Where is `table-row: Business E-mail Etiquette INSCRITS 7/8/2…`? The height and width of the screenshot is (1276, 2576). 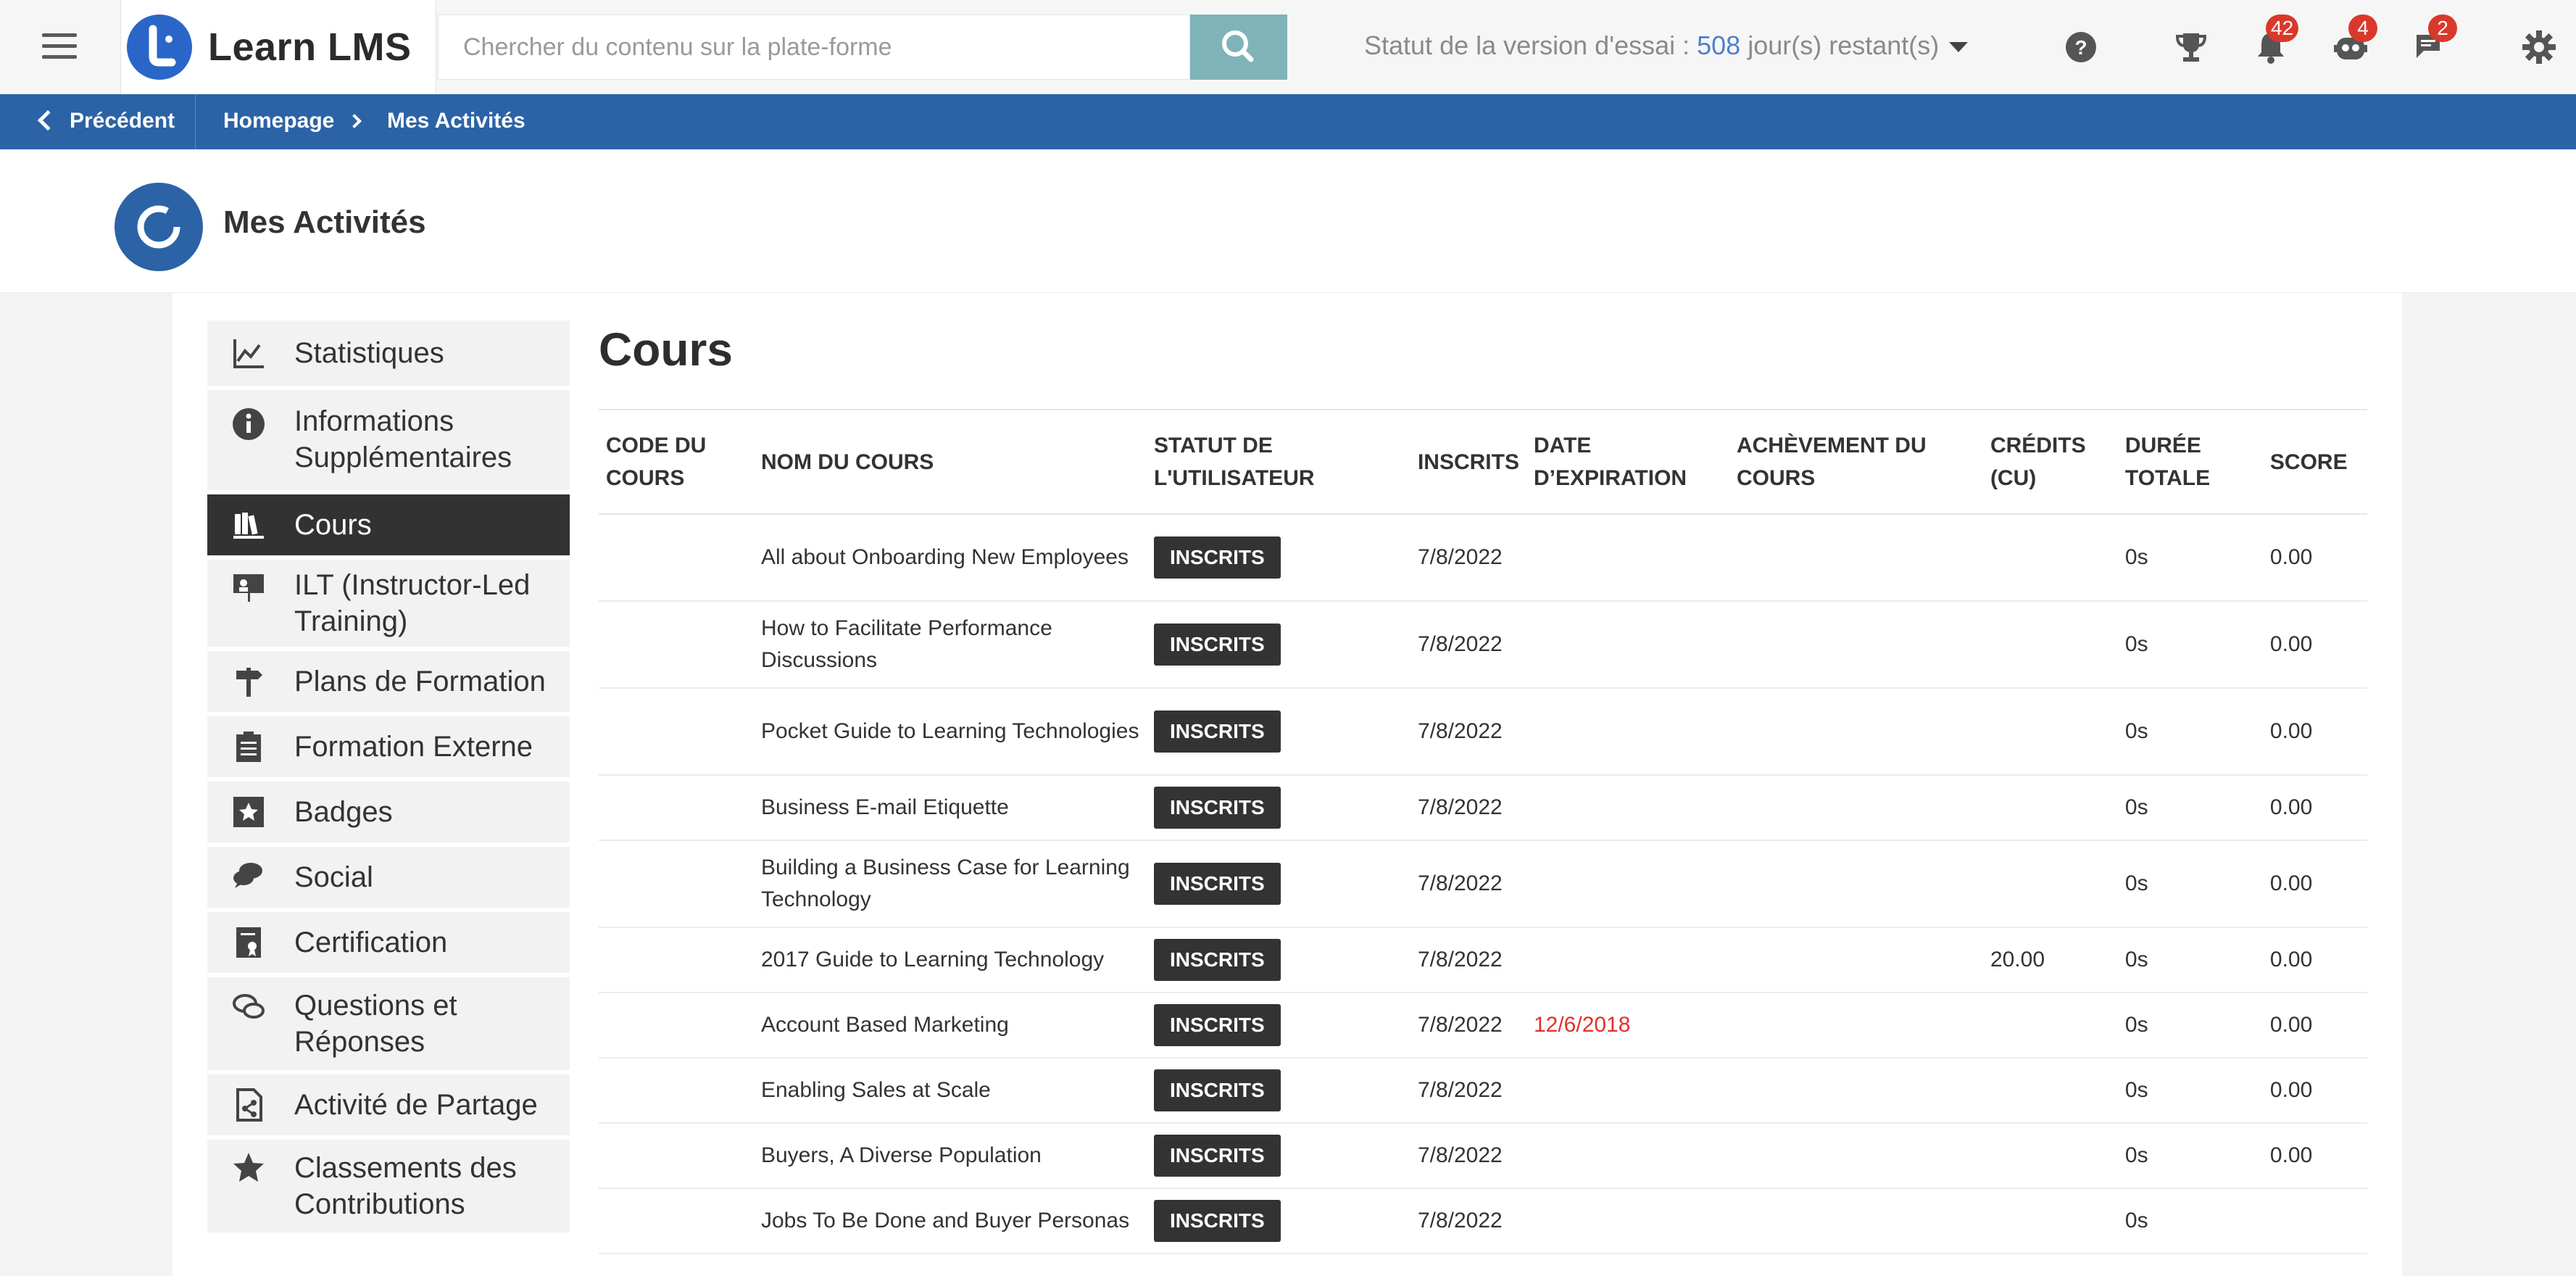 table-row: Business E-mail Etiquette INSCRITS 7/8/2… is located at coordinates (1483, 808).